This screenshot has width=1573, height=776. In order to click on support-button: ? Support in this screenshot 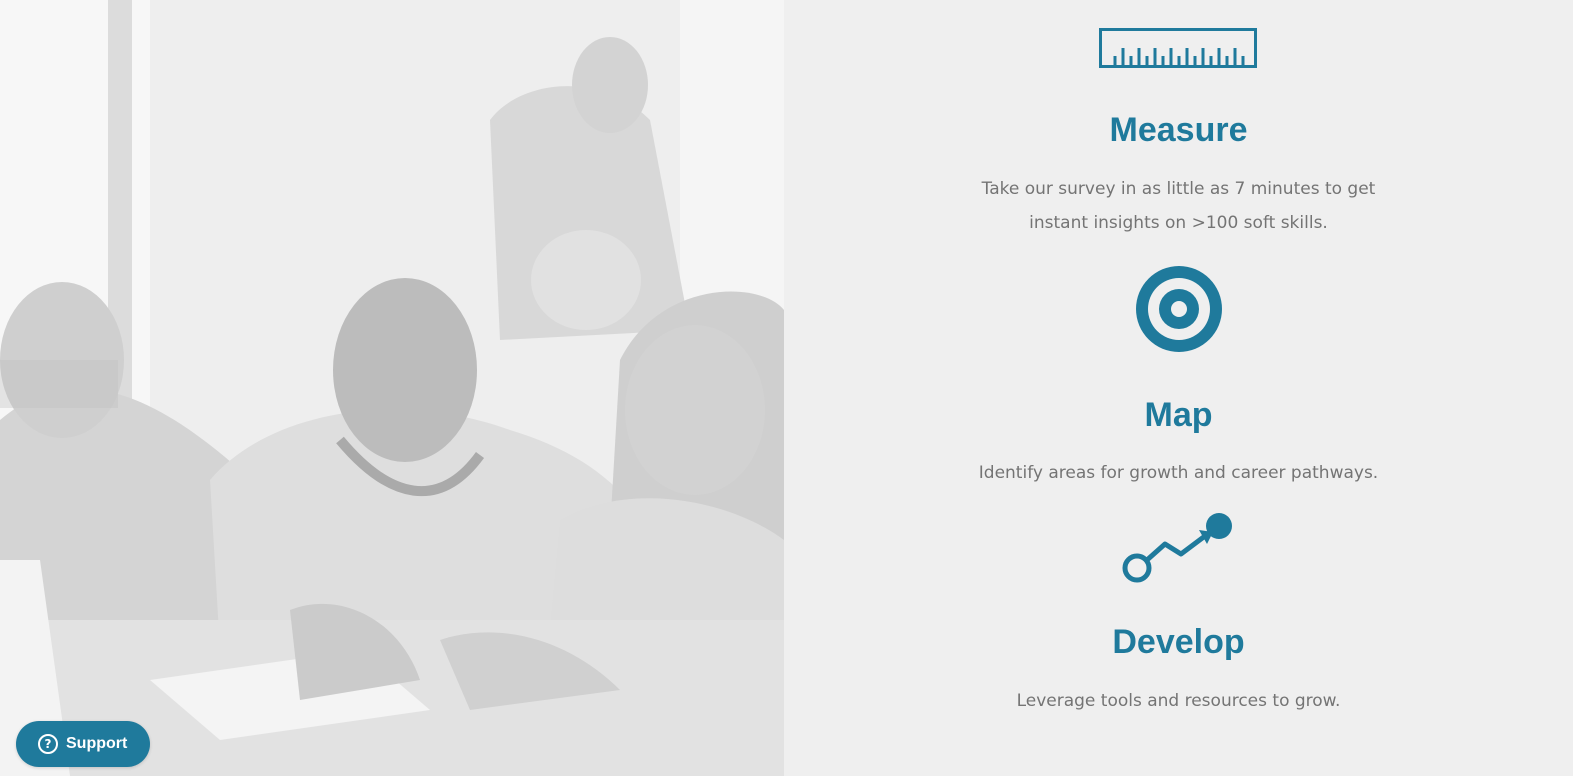, I will do `click(83, 744)`.